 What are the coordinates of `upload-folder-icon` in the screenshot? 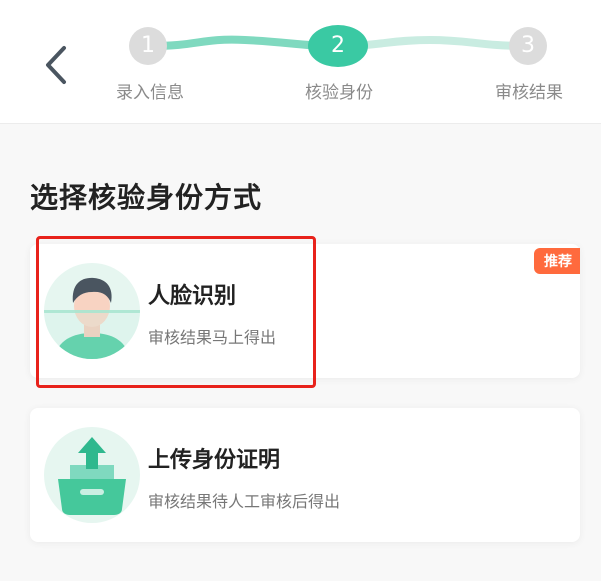 It's located at (92, 475).